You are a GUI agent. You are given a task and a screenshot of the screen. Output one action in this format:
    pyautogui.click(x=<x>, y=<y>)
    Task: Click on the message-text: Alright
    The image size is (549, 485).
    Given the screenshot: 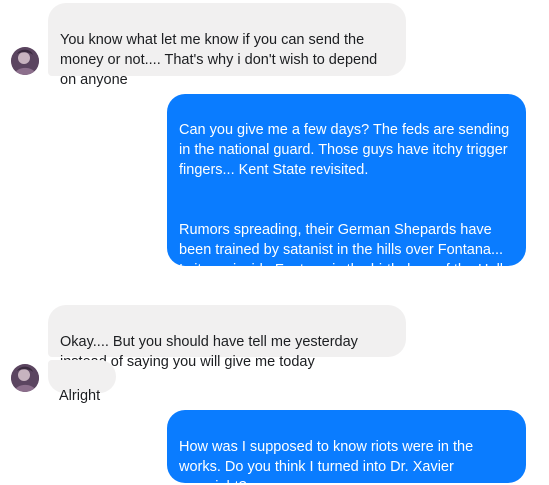 What is the action you would take?
    pyautogui.click(x=80, y=396)
    